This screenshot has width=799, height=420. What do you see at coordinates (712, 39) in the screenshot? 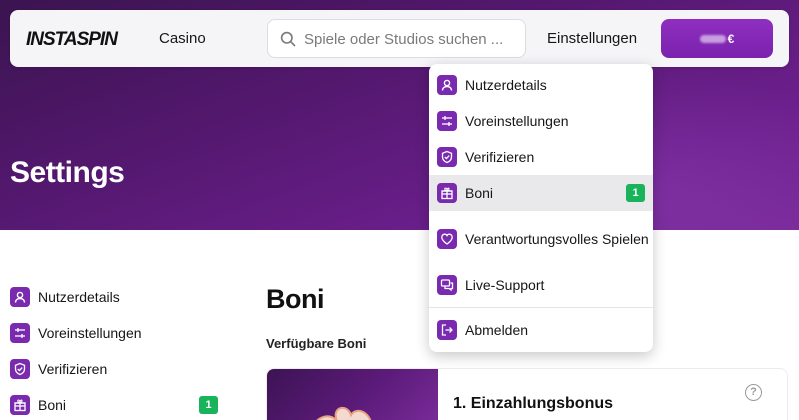
I see `balance-amount-blurred` at bounding box center [712, 39].